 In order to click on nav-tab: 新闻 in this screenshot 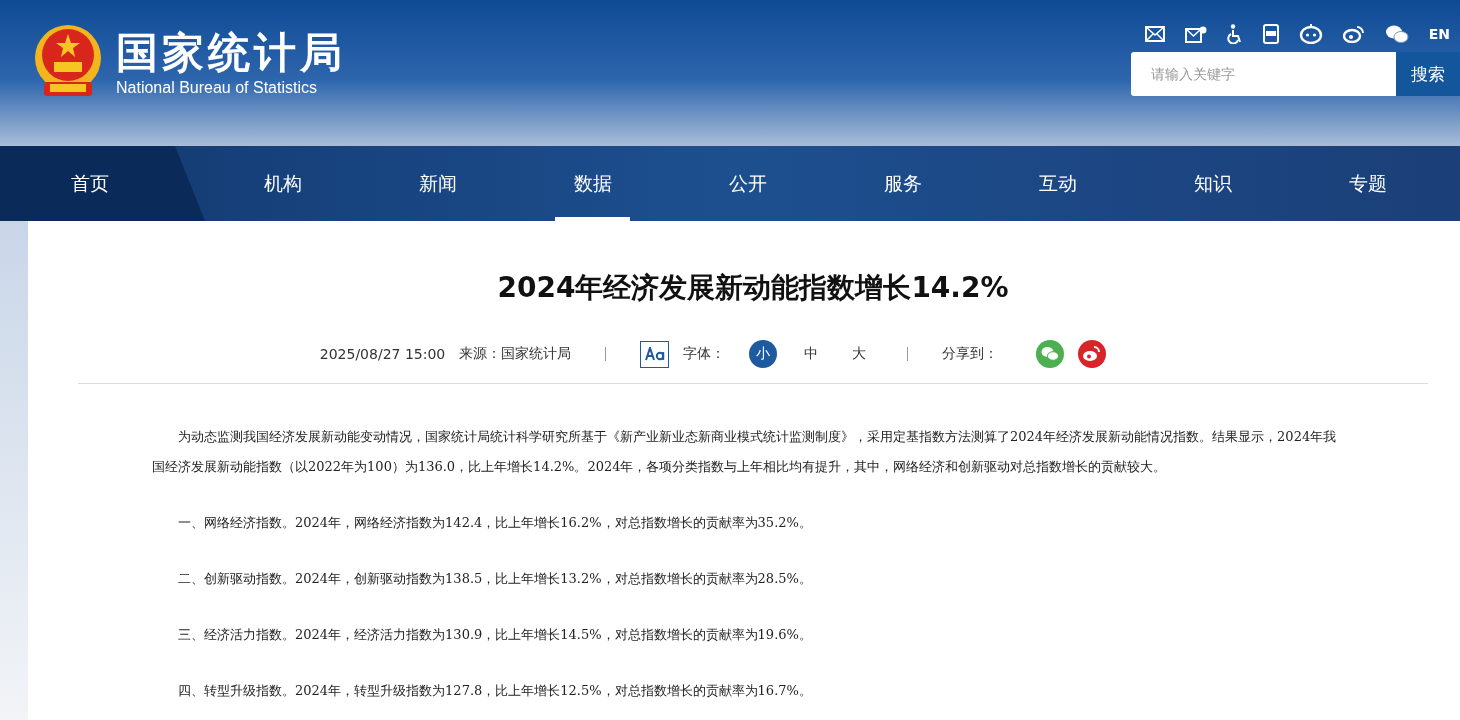, I will do `click(437, 183)`.